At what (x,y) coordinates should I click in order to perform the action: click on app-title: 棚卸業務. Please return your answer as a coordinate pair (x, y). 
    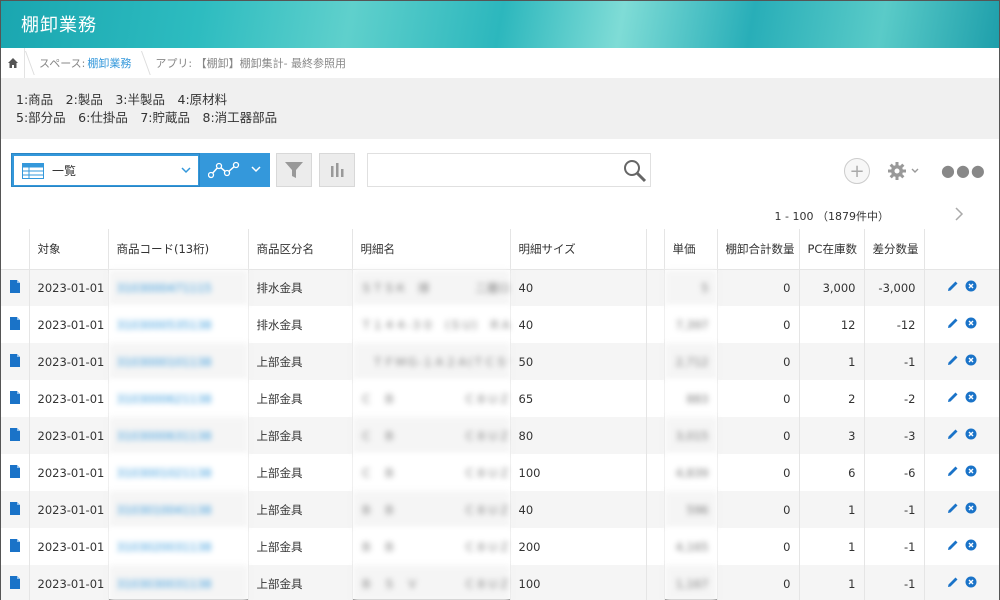
    Looking at the image, I should click on (59, 24).